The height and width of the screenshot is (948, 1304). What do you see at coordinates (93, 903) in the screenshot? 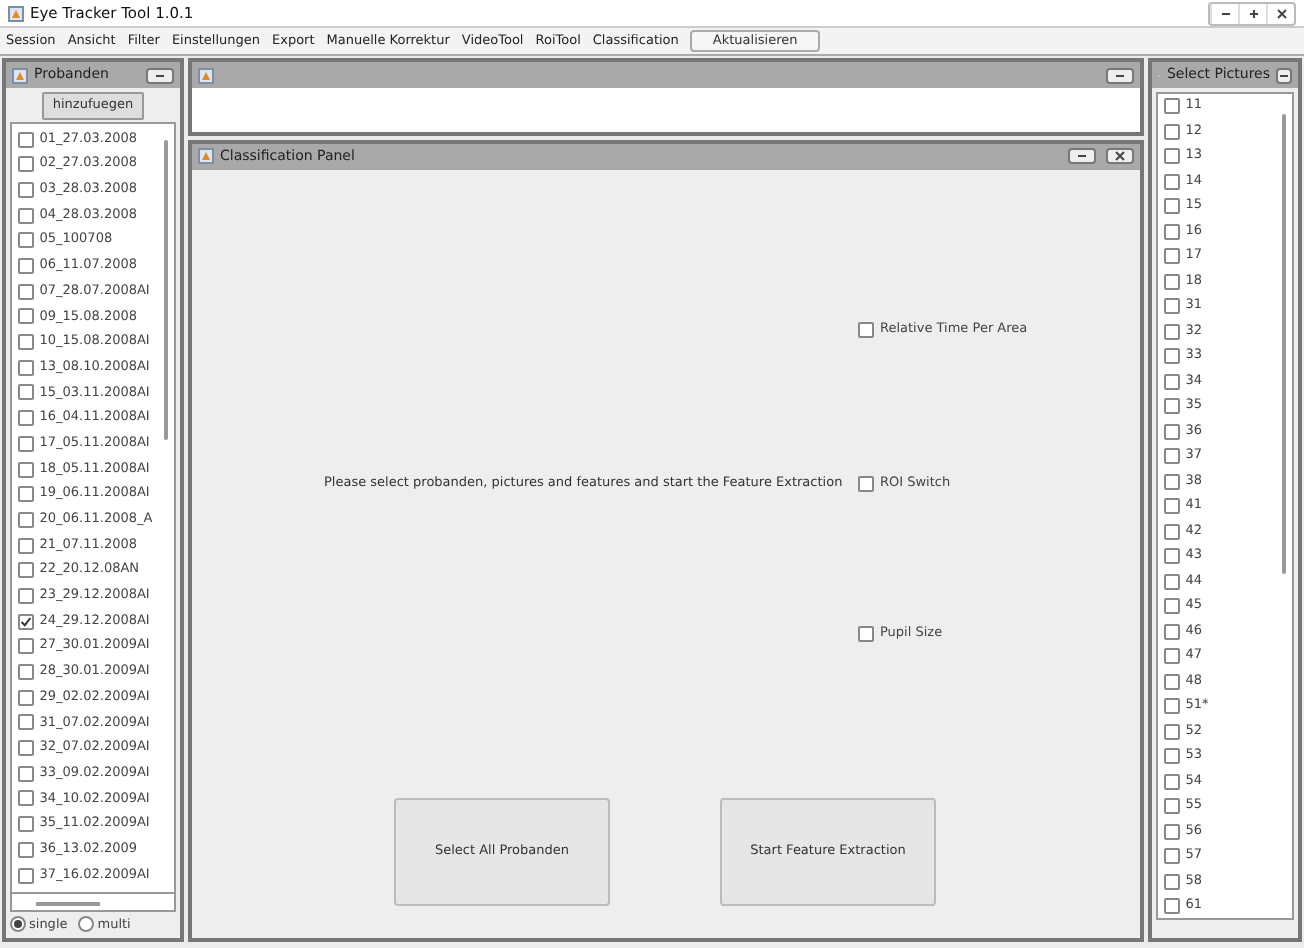
I see `scrollbar` at bounding box center [93, 903].